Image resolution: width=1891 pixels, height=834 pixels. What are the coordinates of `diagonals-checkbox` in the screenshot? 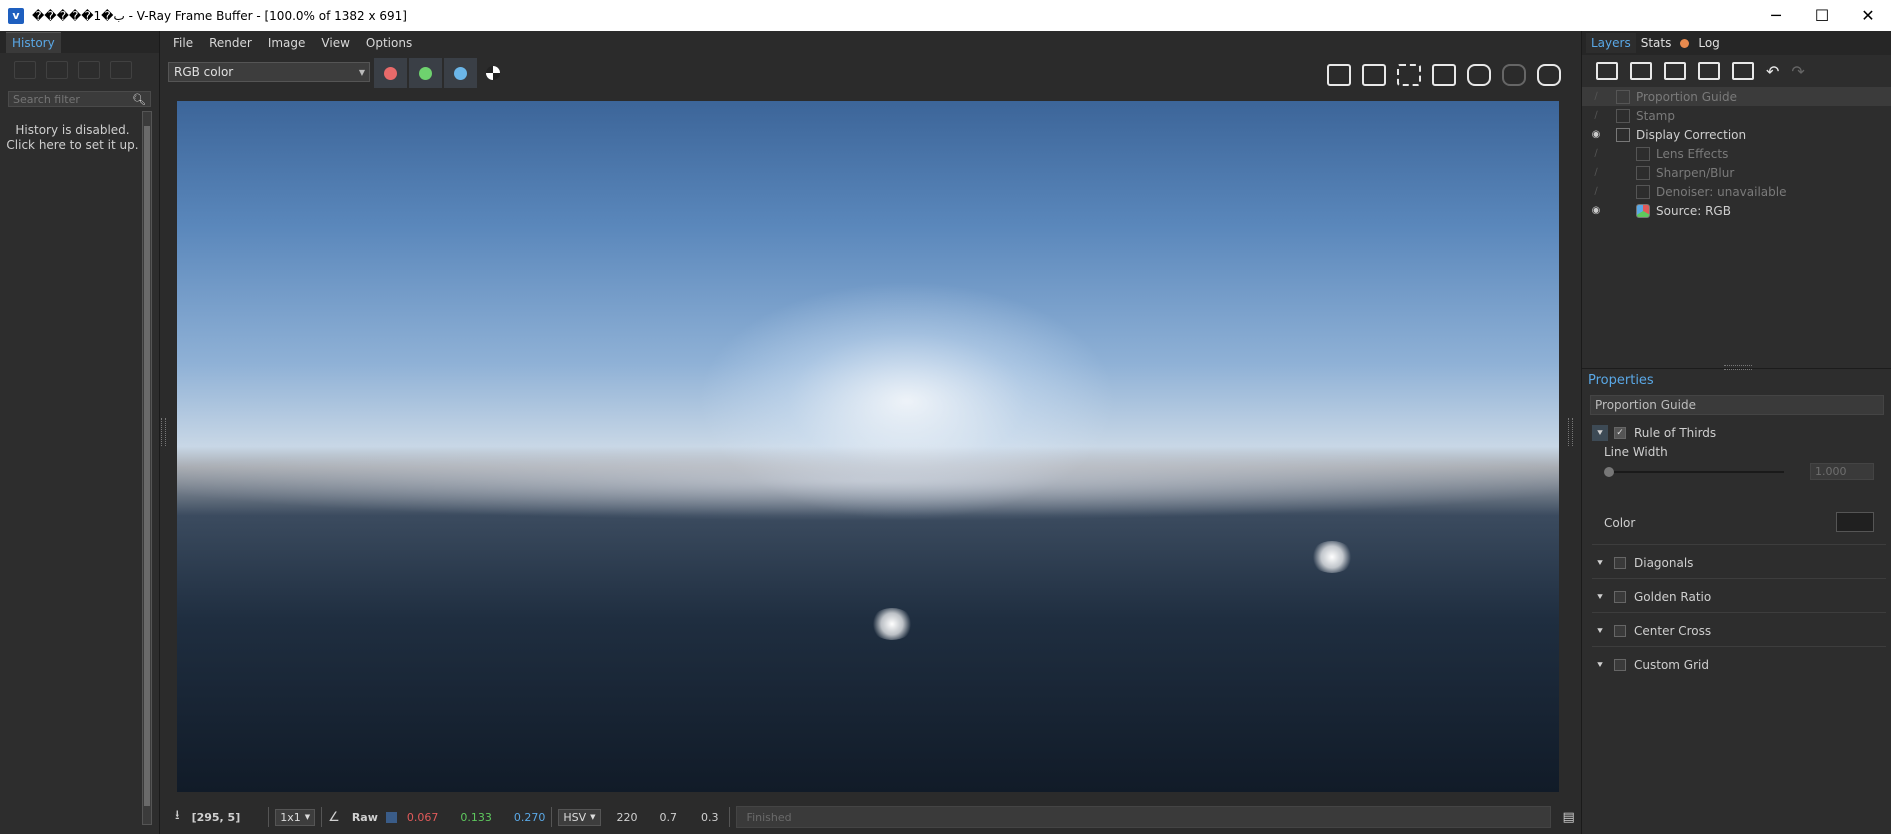 It's located at (1620, 563).